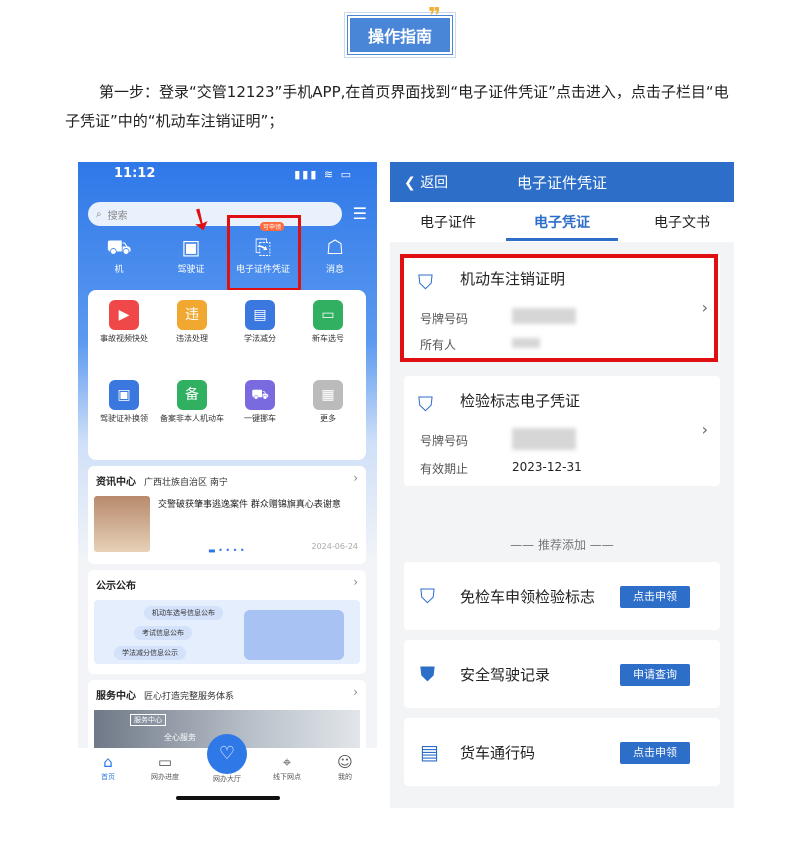 The width and height of the screenshot is (795, 843). Describe the element at coordinates (360, 213) in the screenshot. I see `menu-icon: ☰` at that location.